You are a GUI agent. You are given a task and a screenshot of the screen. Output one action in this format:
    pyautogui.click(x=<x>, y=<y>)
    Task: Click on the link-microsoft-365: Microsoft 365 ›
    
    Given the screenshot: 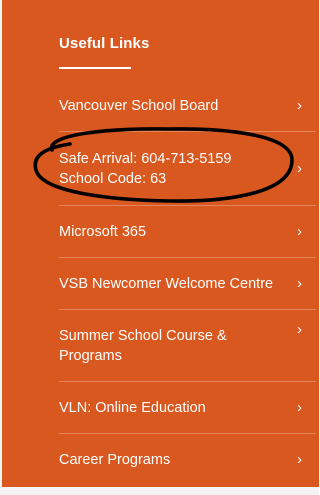 What is the action you would take?
    pyautogui.click(x=187, y=232)
    